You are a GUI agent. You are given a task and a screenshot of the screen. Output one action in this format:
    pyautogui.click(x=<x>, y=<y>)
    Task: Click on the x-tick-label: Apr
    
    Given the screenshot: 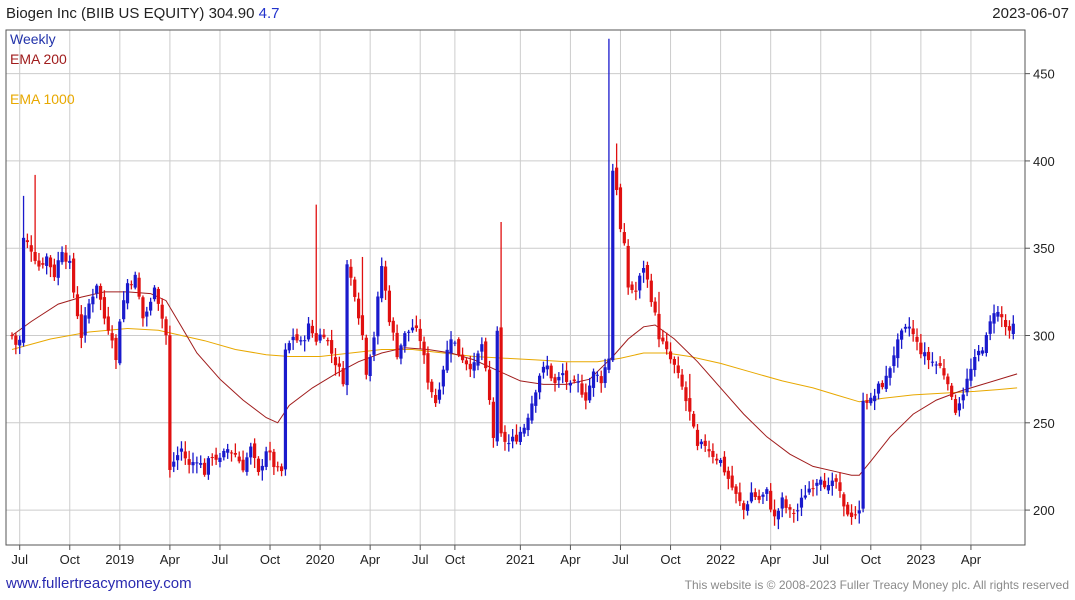 What is the action you would take?
    pyautogui.click(x=170, y=559)
    